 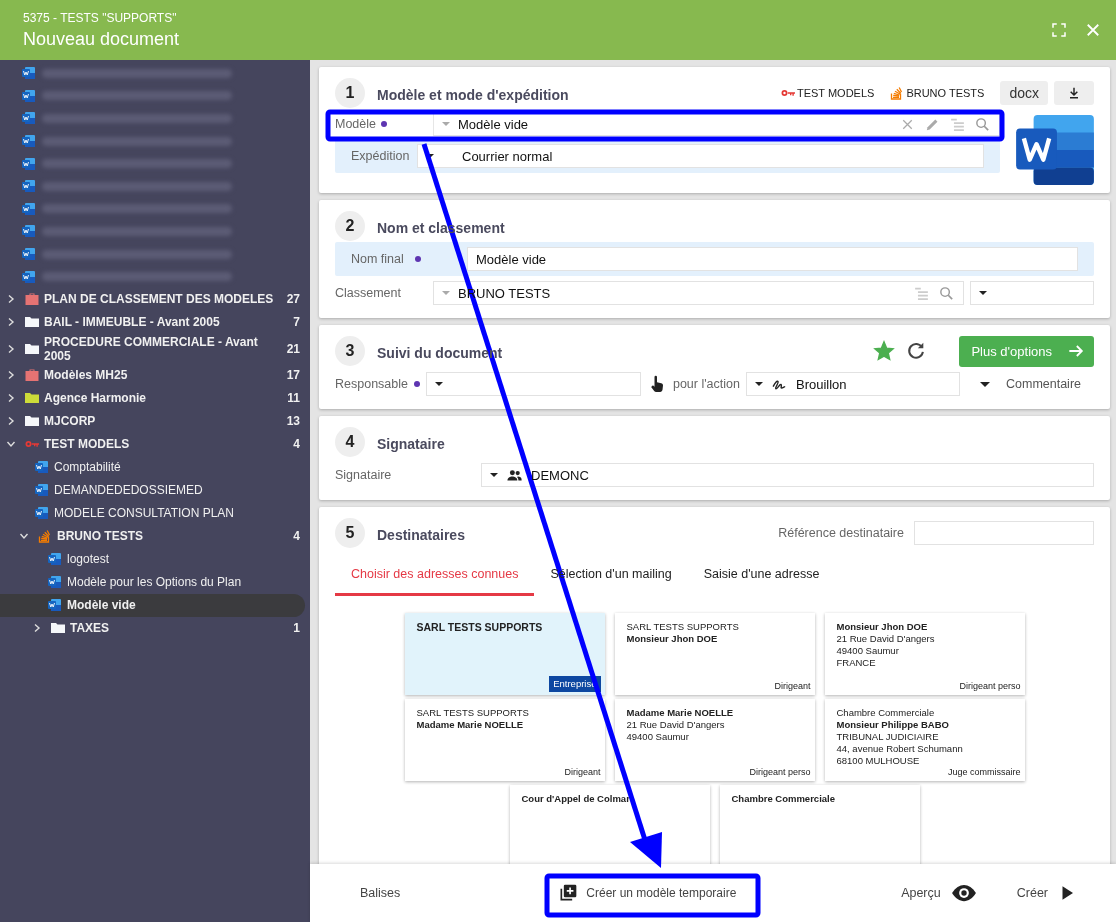 I want to click on address-line: Monsieur Jhon DOE, so click(x=672, y=639).